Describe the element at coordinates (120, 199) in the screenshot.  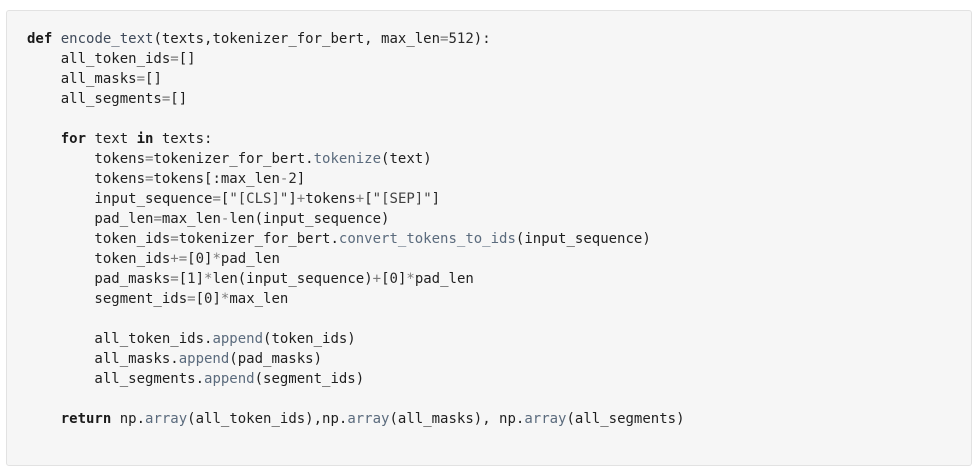
I see `code-token: input_sequence` at that location.